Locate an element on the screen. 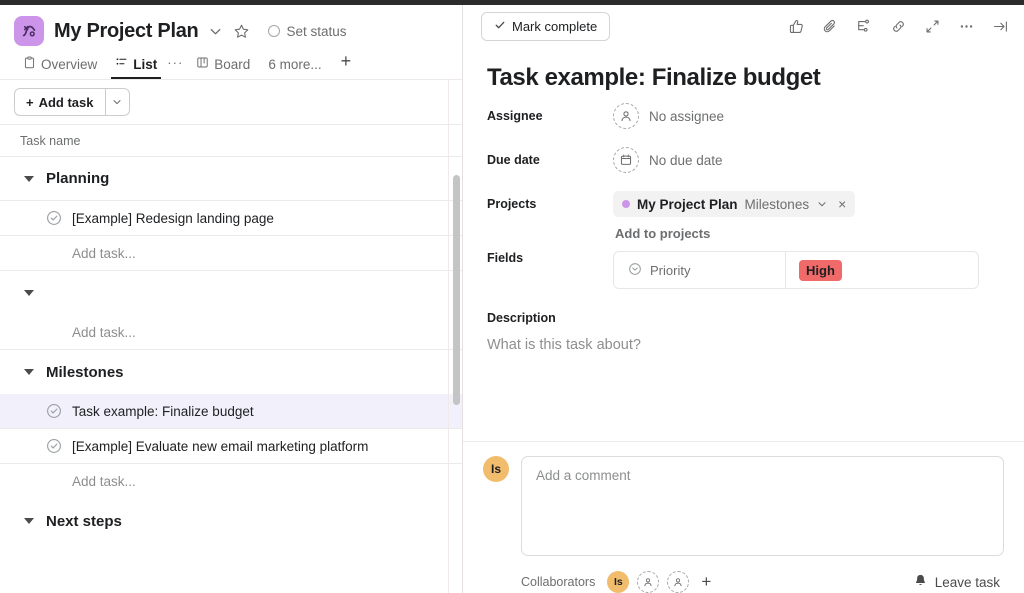 Image resolution: width=1024 pixels, height=593 pixels. projects-value: My Project Plan Milestones × is located at coordinates (734, 204).